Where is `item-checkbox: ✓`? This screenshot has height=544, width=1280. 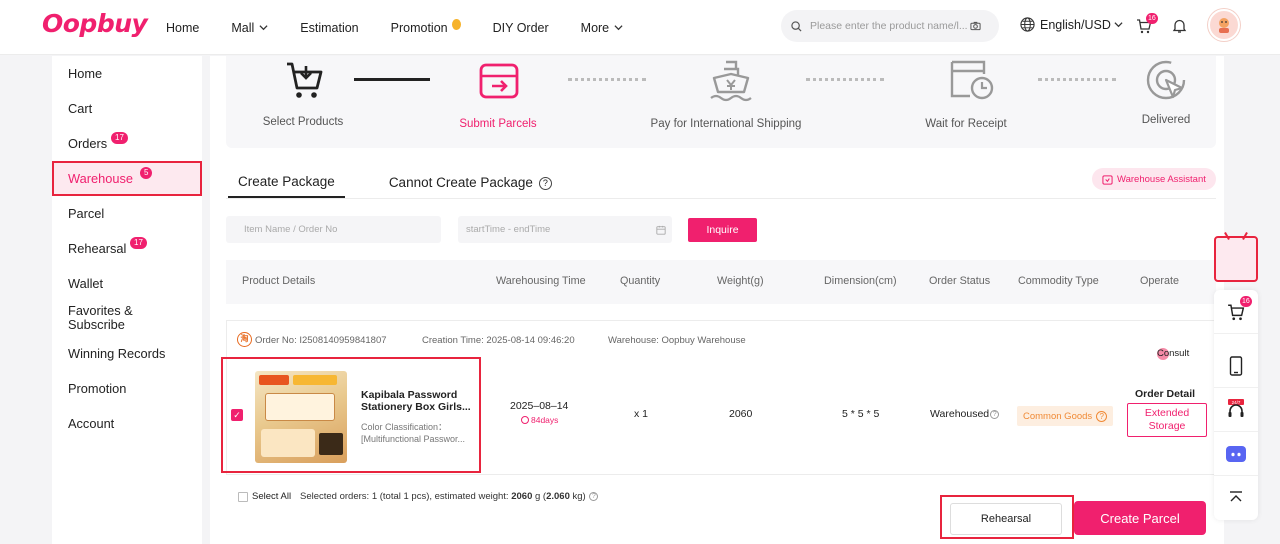 item-checkbox: ✓ is located at coordinates (237, 415).